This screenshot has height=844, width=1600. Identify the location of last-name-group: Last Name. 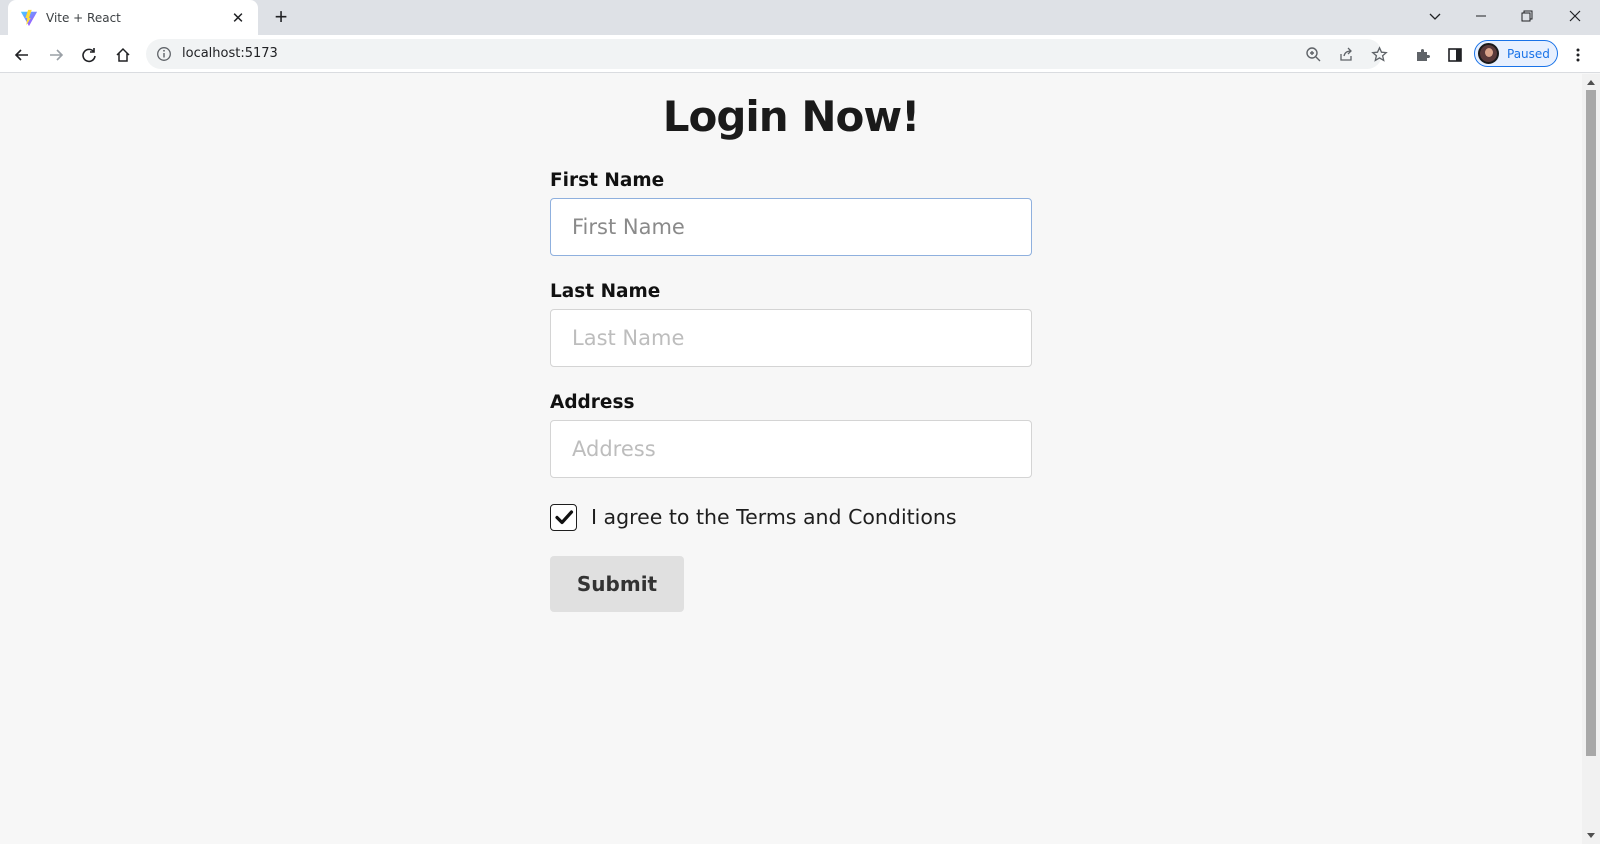
(791, 324).